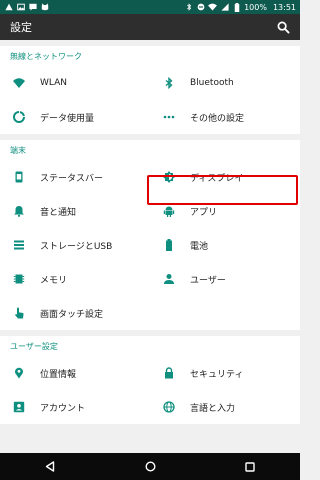 The width and height of the screenshot is (320, 480). I want to click on cat-icon, so click(44, 7).